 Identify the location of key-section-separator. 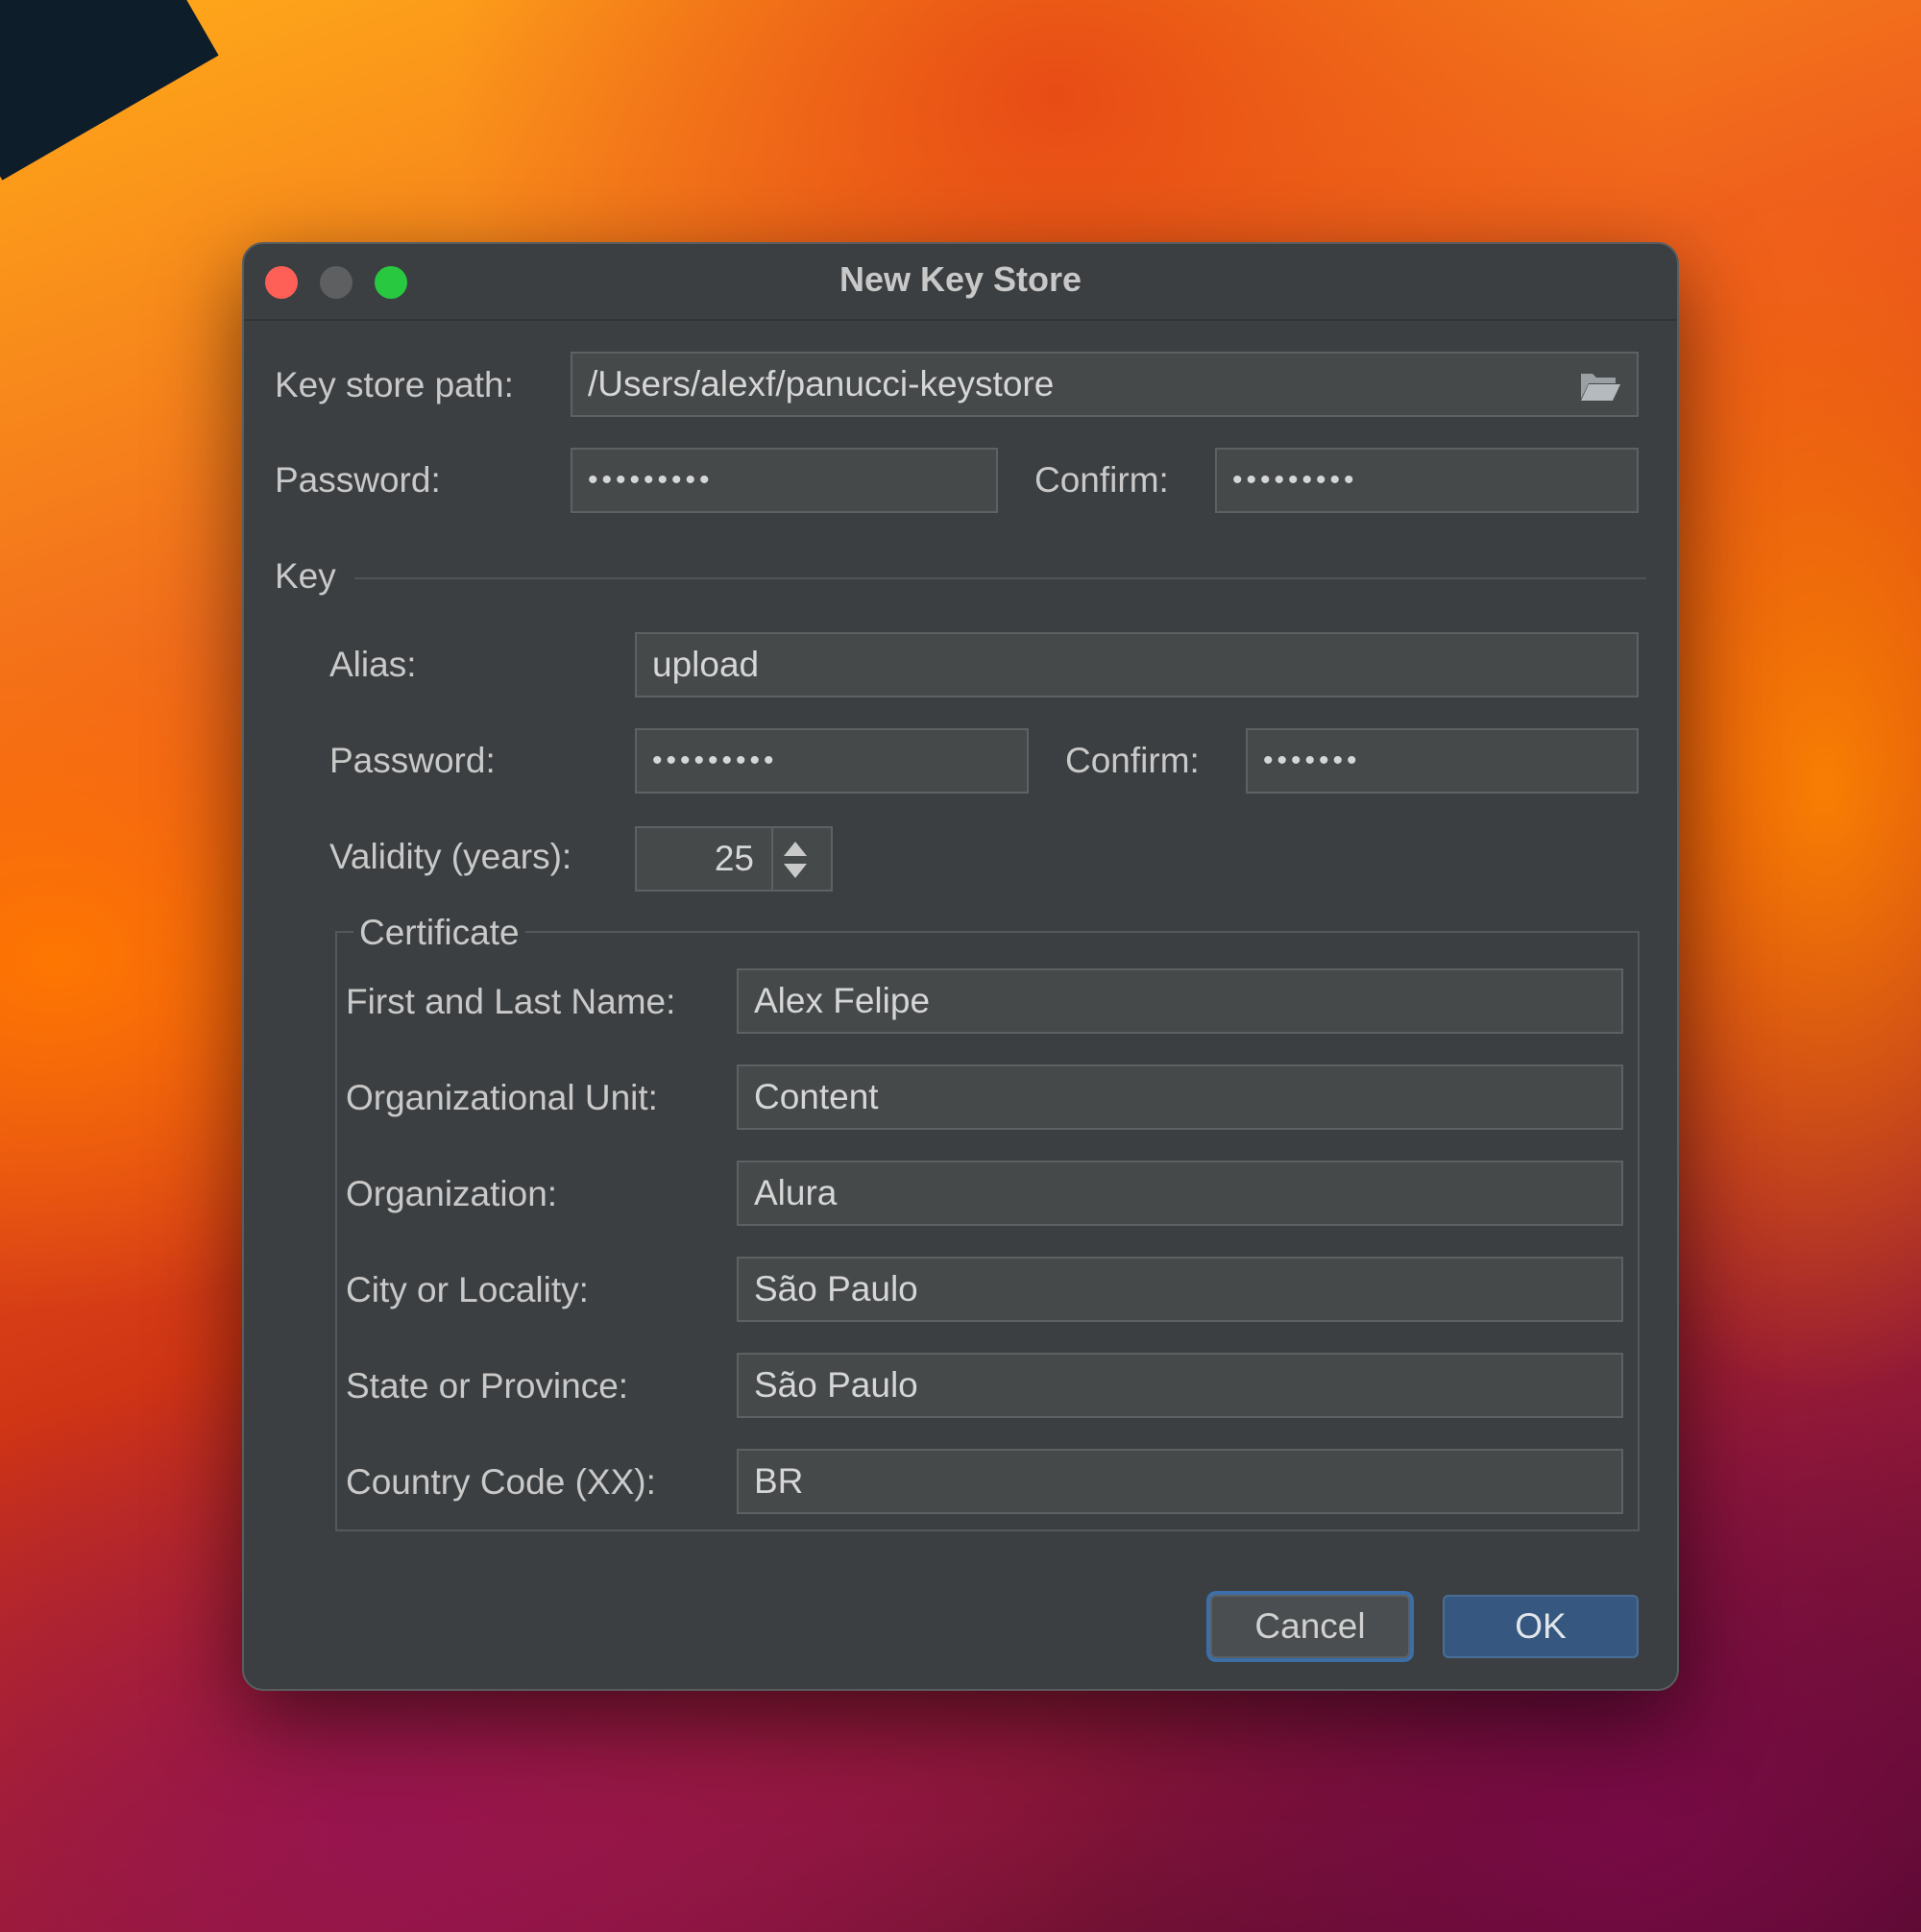
(1000, 578).